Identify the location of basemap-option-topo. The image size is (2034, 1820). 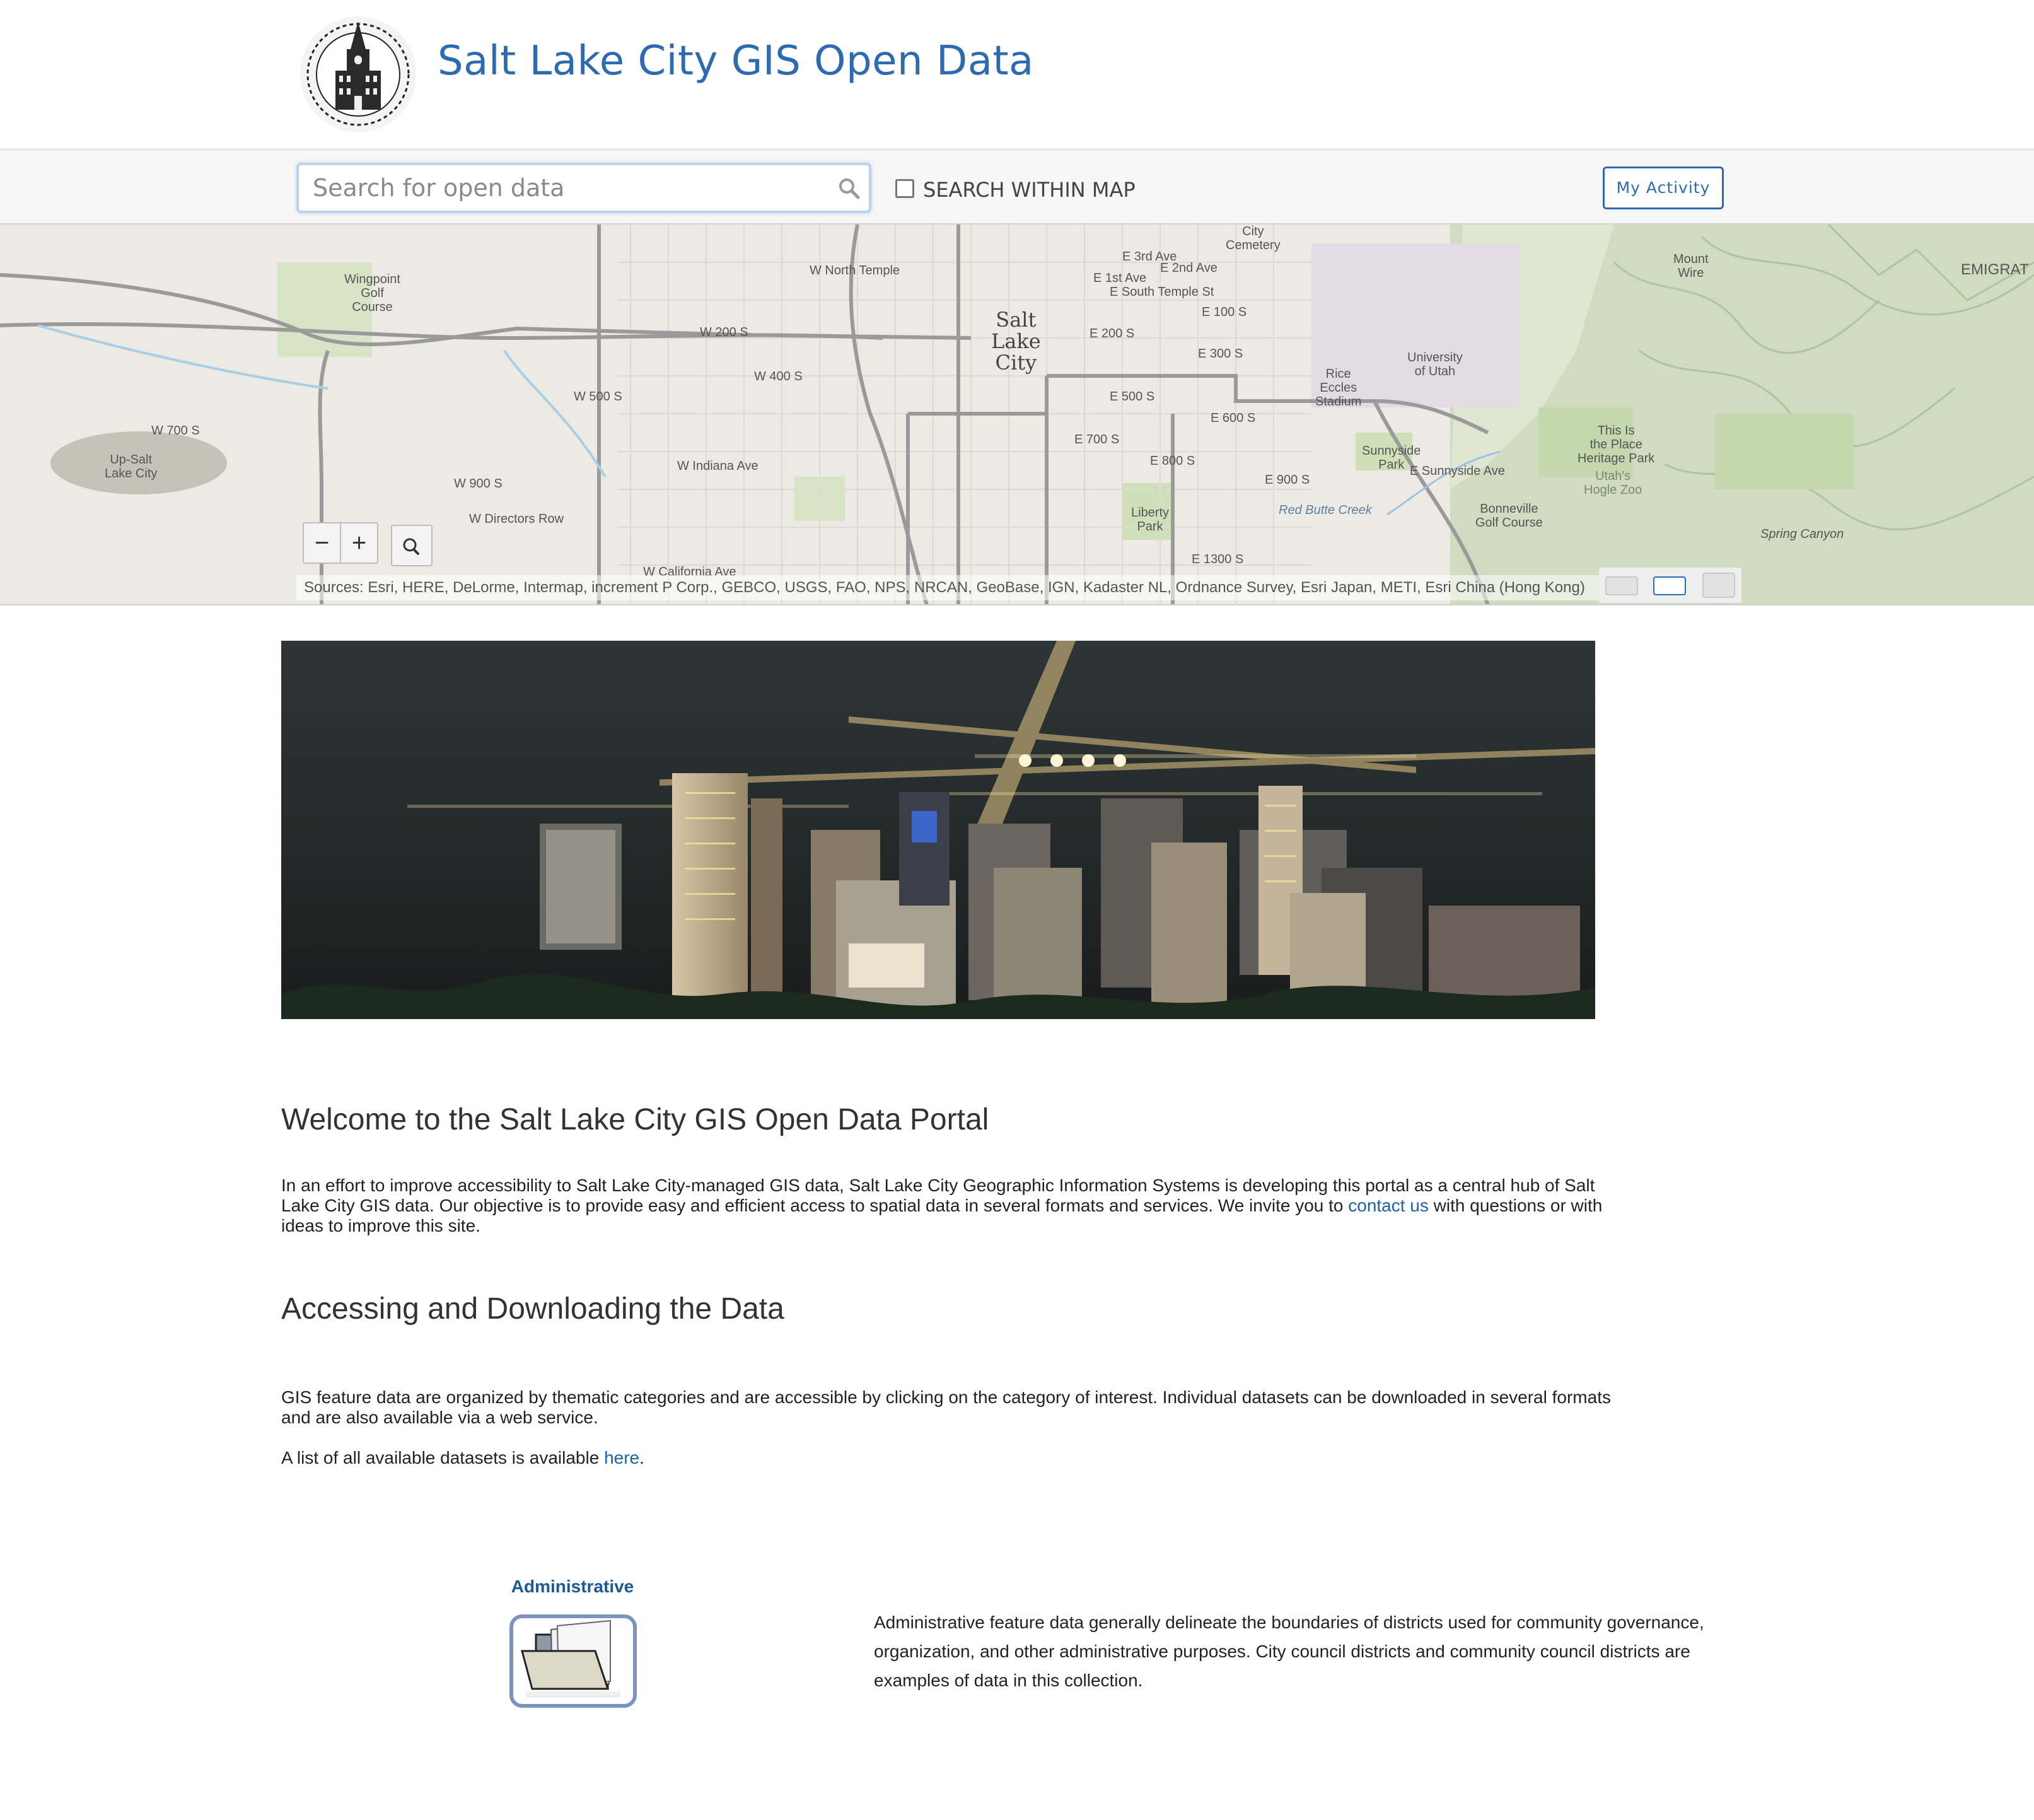
(1669, 585).